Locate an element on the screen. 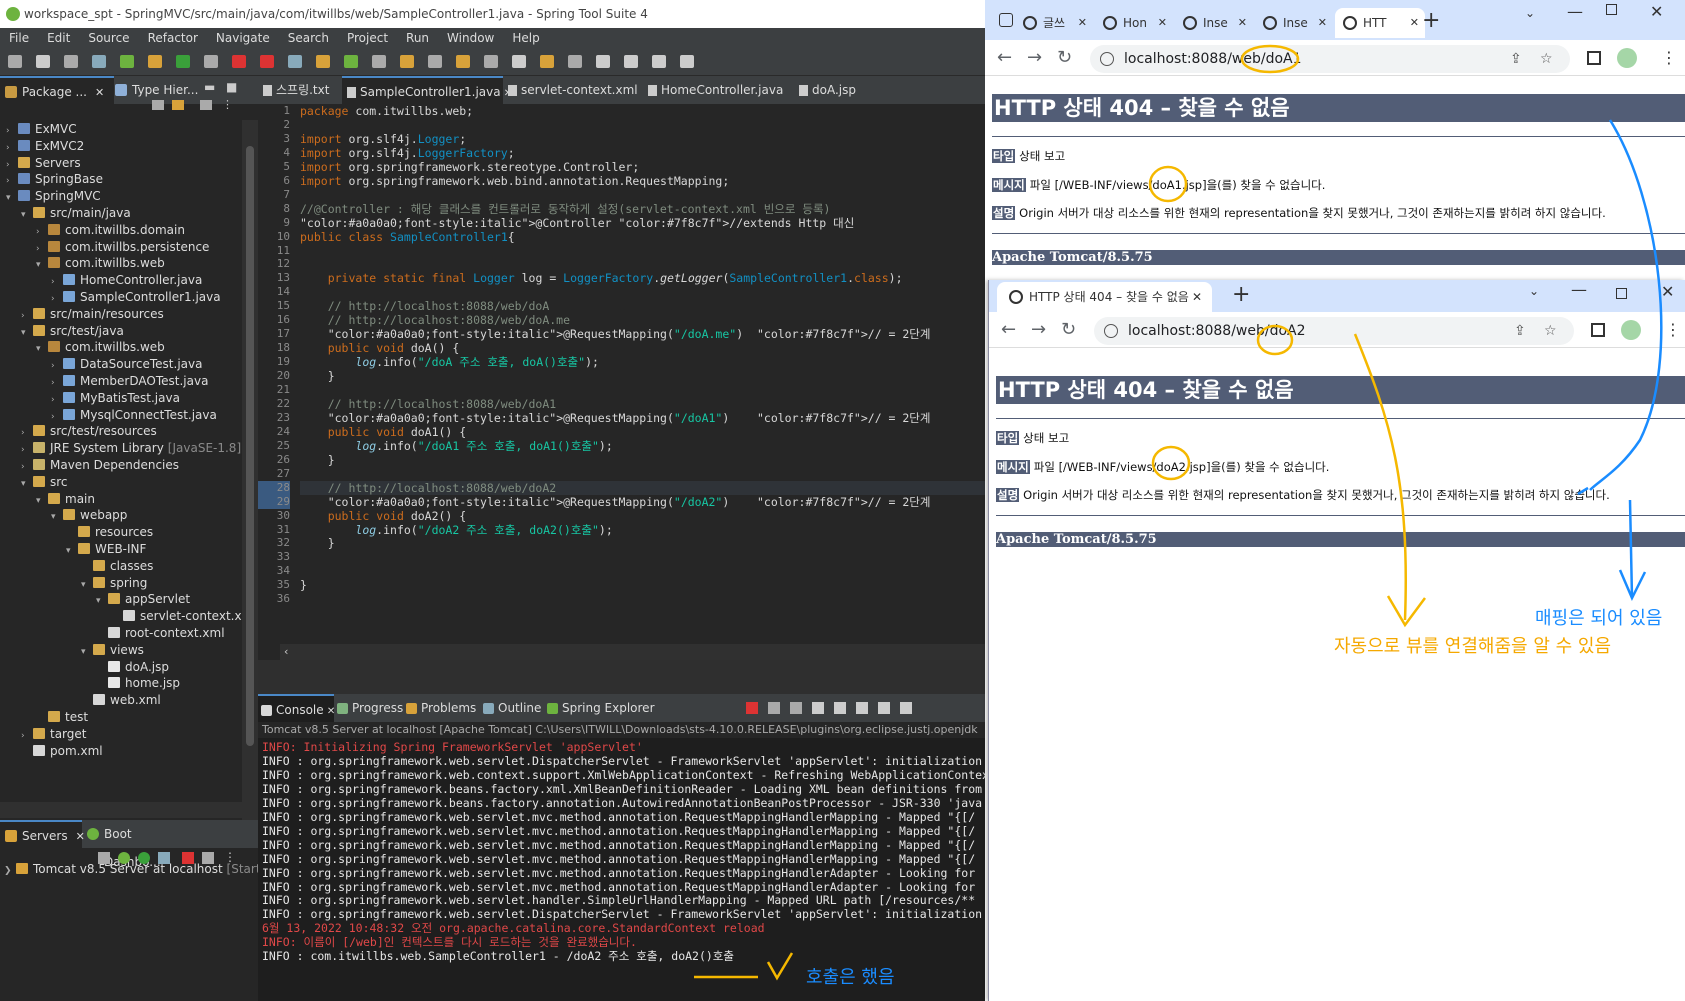 The width and height of the screenshot is (1685, 1001). minimize-window-icon: — is located at coordinates (1575, 11).